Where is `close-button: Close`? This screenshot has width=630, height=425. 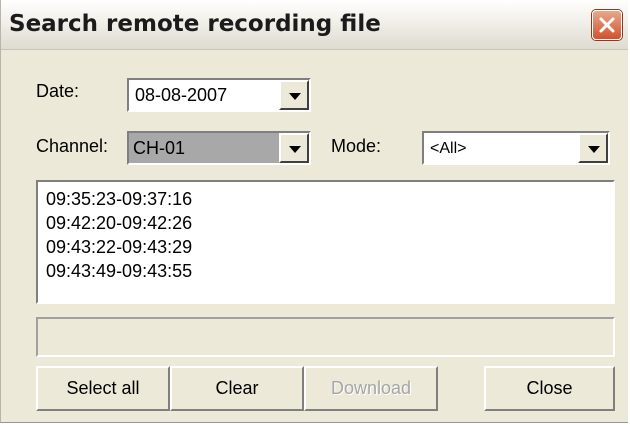 close-button: Close is located at coordinates (549, 388).